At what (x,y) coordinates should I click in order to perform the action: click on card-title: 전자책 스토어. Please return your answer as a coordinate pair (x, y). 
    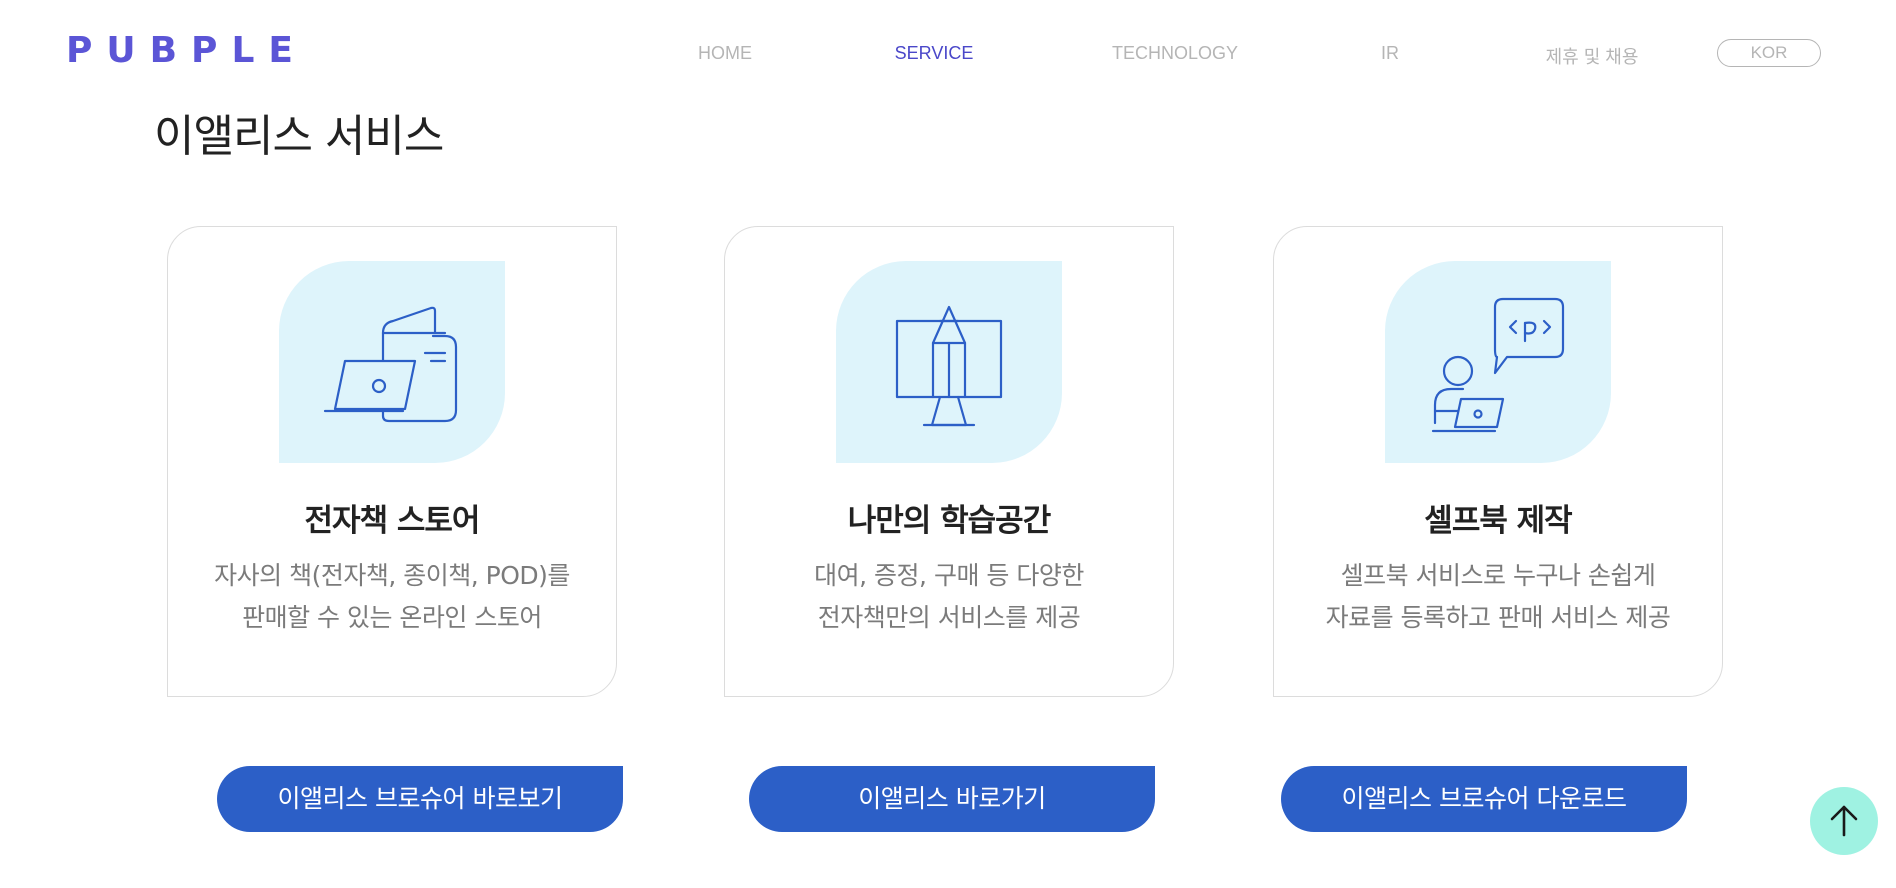
    Looking at the image, I should click on (392, 521).